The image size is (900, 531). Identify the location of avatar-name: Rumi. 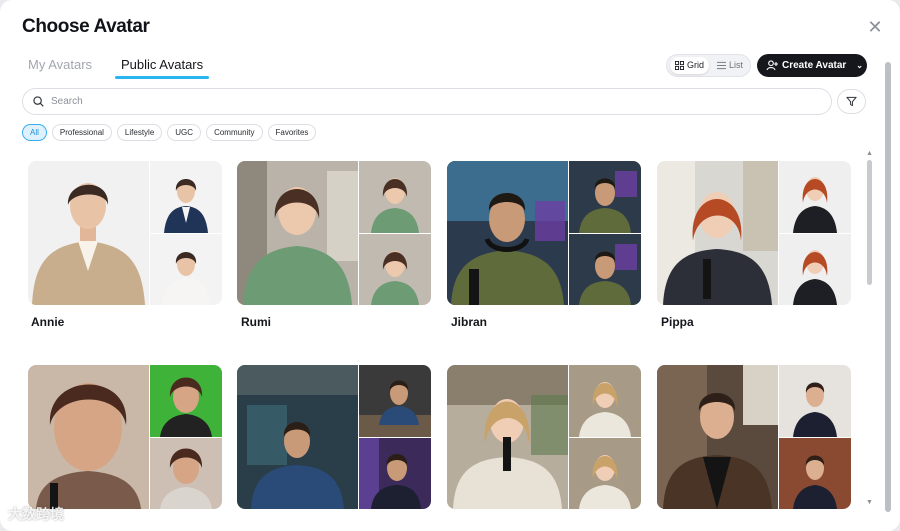
(256, 322).